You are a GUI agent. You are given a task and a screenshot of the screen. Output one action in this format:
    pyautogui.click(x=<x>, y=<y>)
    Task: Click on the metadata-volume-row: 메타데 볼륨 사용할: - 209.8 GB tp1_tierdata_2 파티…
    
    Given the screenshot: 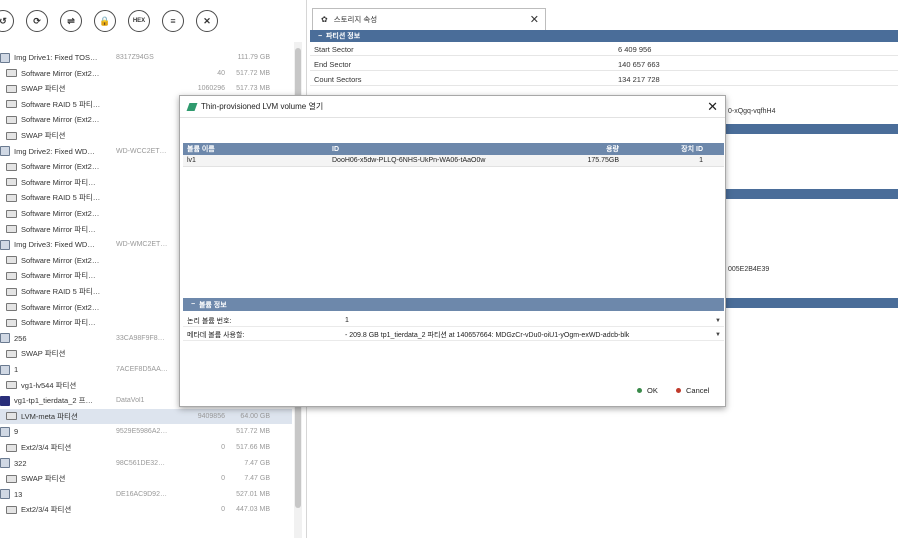 What is the action you would take?
    pyautogui.click(x=453, y=335)
    